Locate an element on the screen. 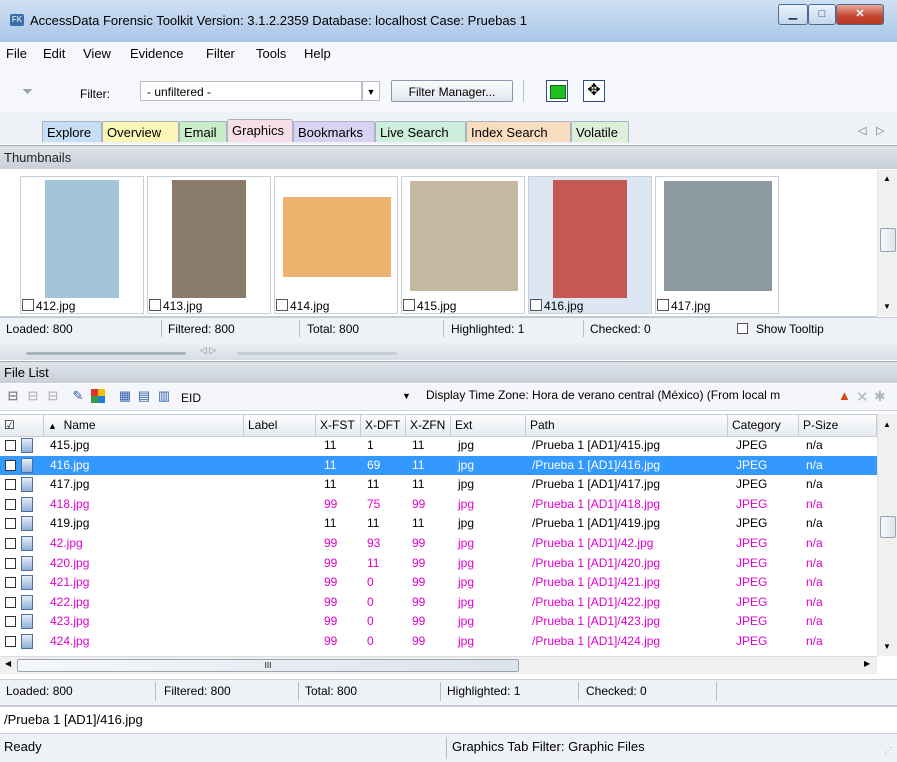  resize-grip-icon: ⋰ is located at coordinates (888, 750).